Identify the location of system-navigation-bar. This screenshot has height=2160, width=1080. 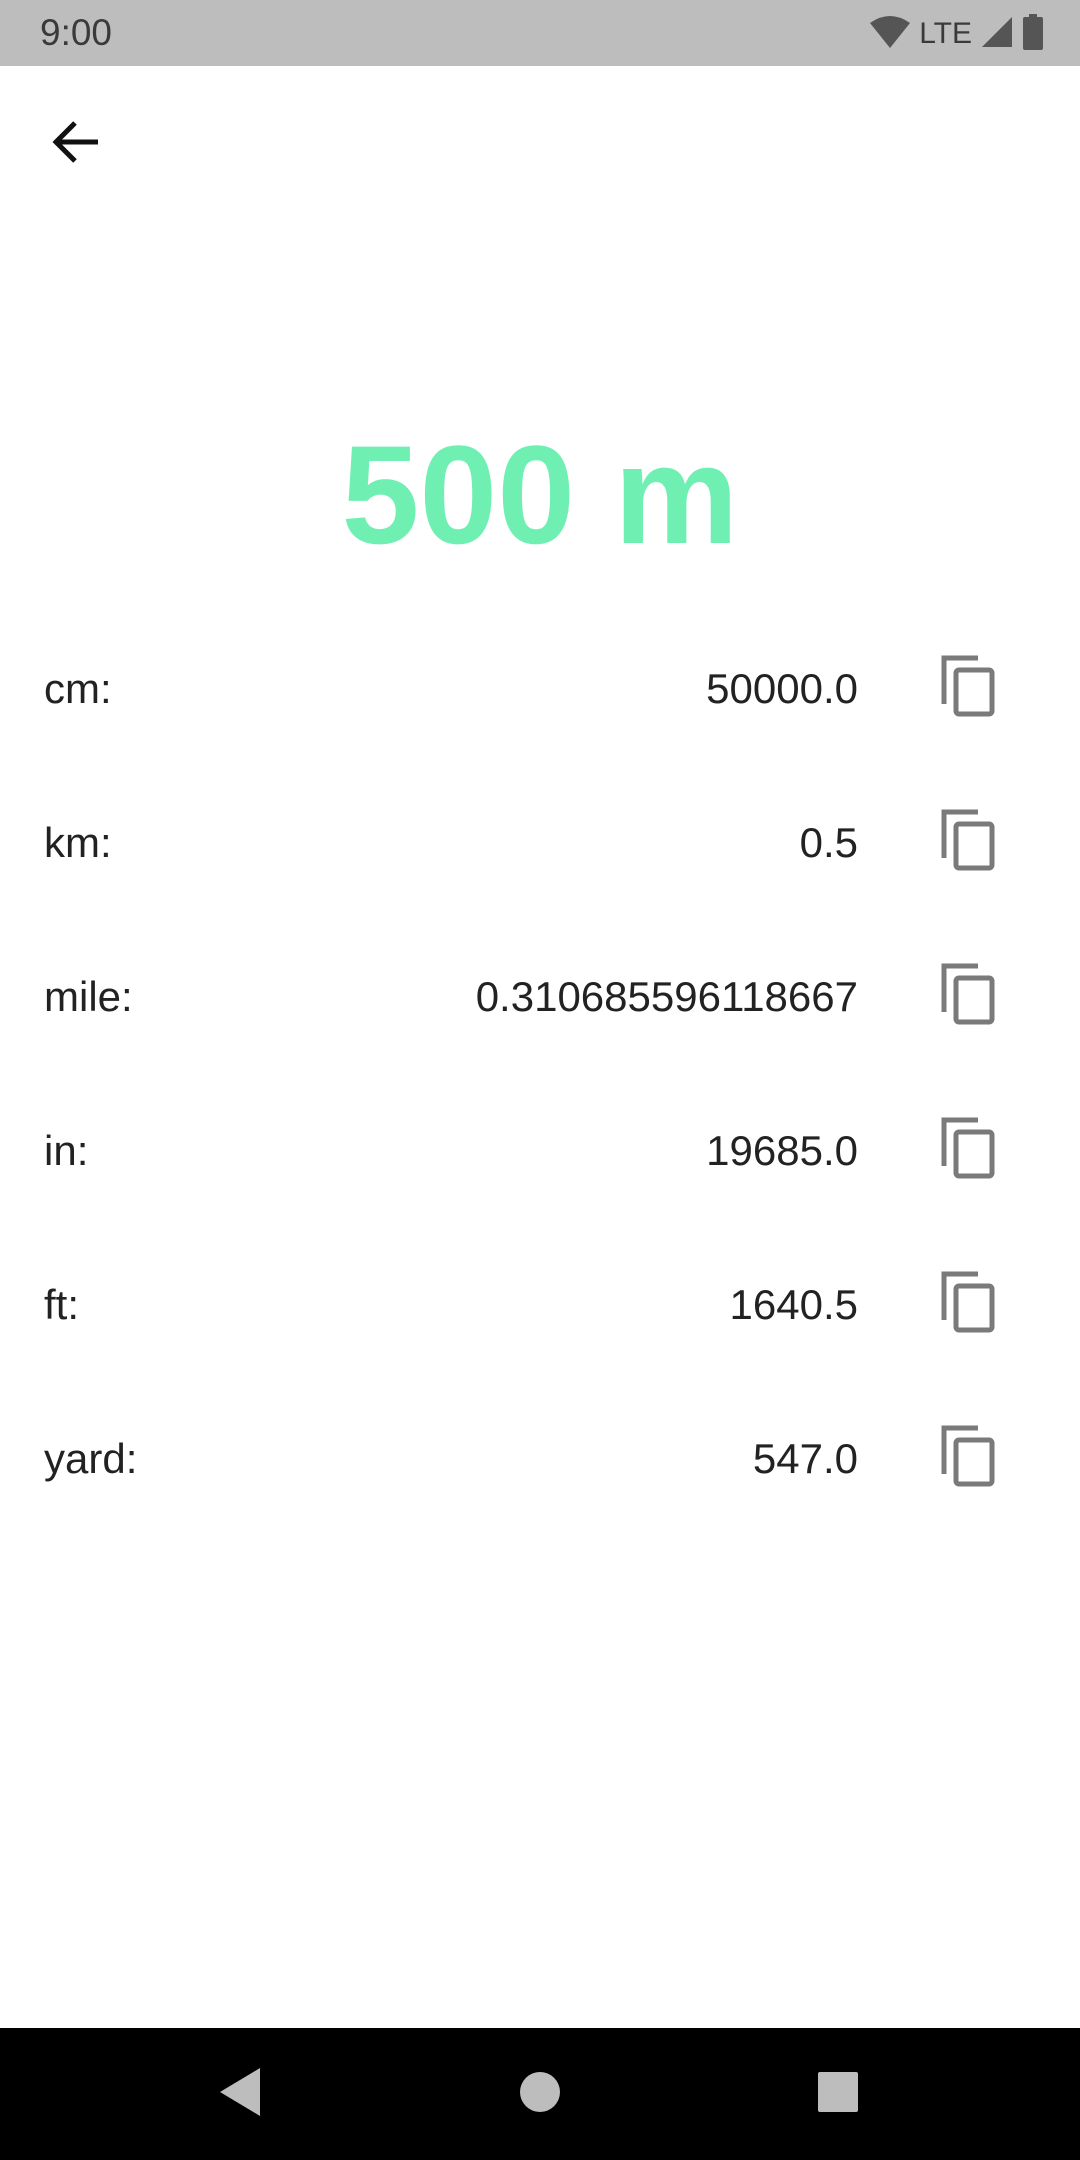
(540, 2094).